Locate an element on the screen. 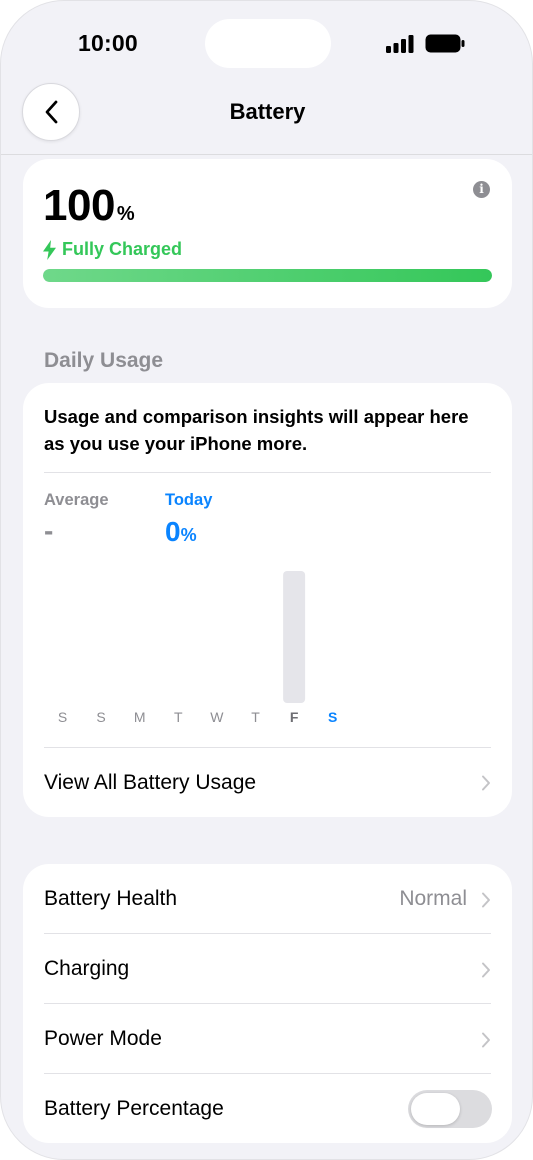 The height and width of the screenshot is (1160, 533). today-value-unit: % is located at coordinates (188, 535).